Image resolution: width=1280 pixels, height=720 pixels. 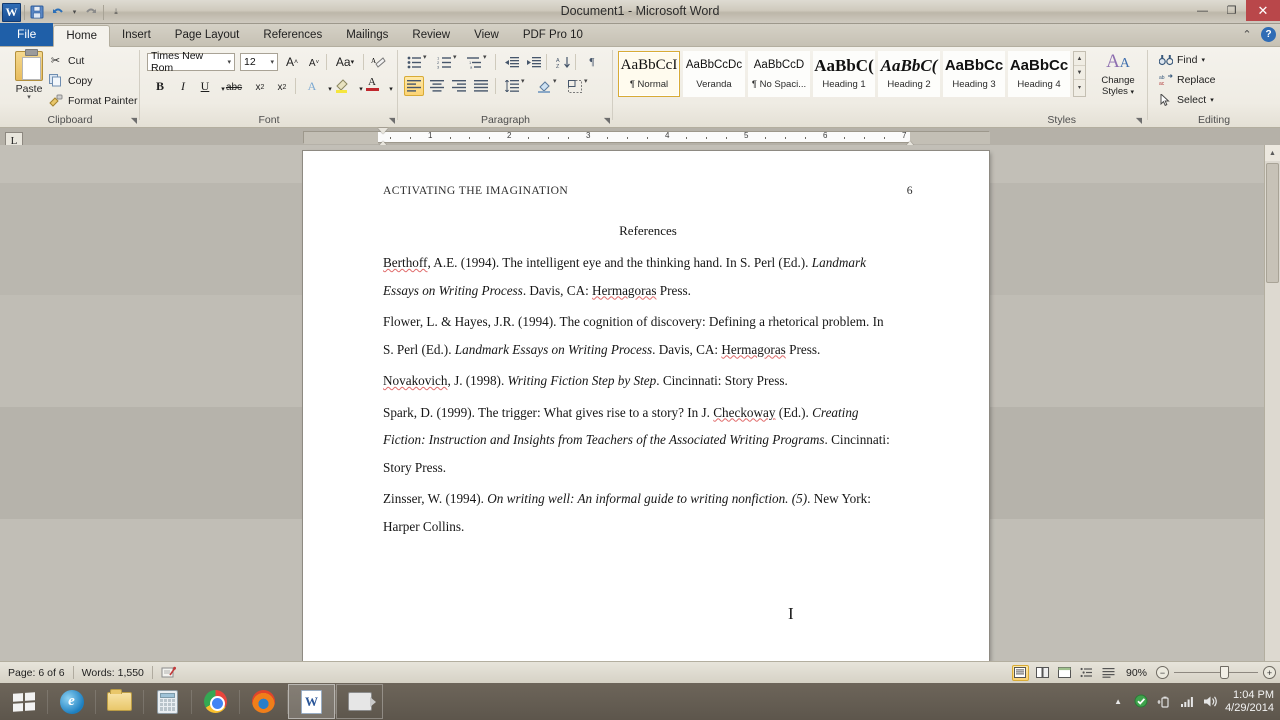 I want to click on paste-button: Paste ▾, so click(x=29, y=75).